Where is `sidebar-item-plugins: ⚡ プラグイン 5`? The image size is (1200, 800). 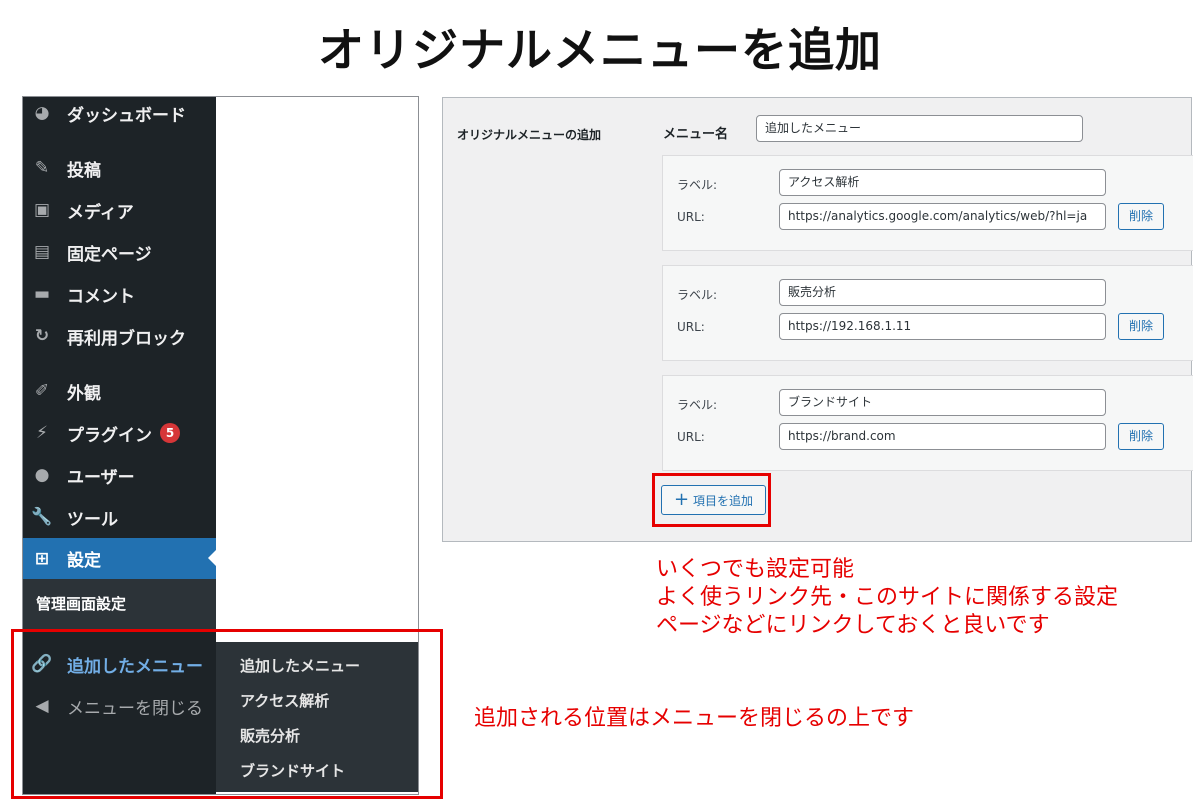 sidebar-item-plugins: ⚡ プラグイン 5 is located at coordinates (119, 433).